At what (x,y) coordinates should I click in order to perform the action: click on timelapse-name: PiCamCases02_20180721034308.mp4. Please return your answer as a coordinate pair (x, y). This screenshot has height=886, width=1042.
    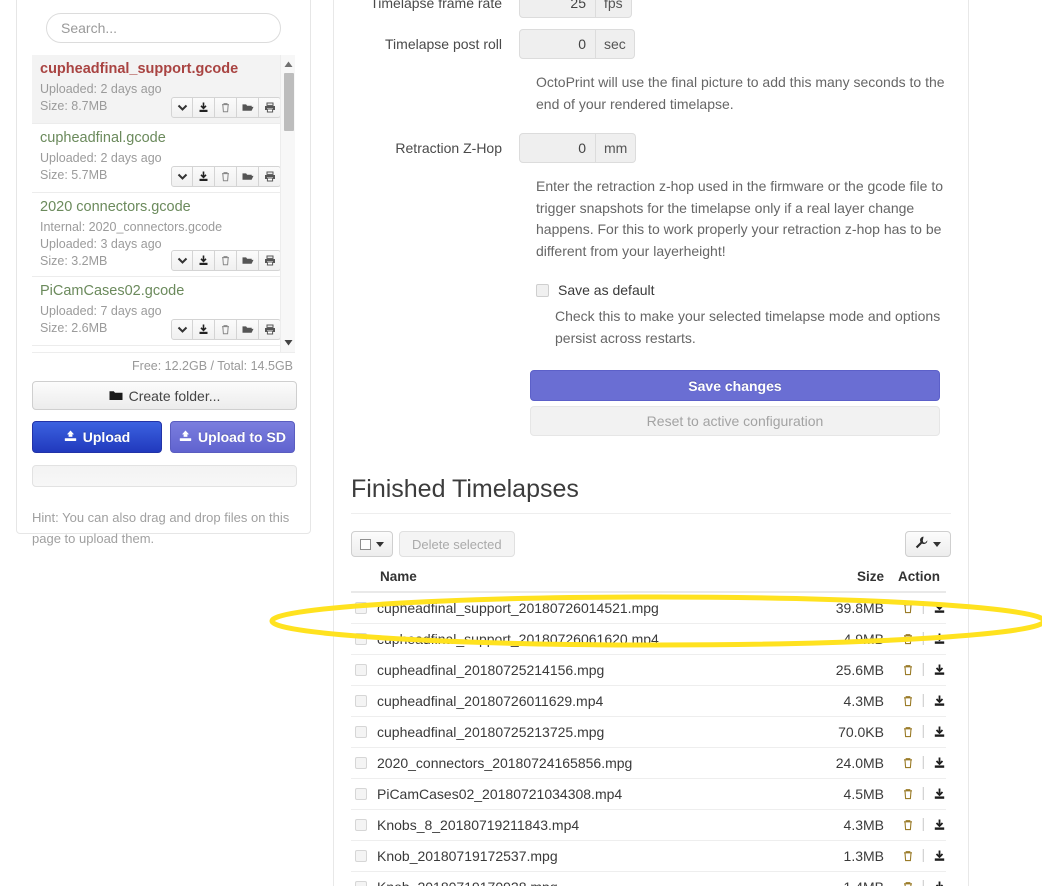
    Looking at the image, I should click on (500, 793).